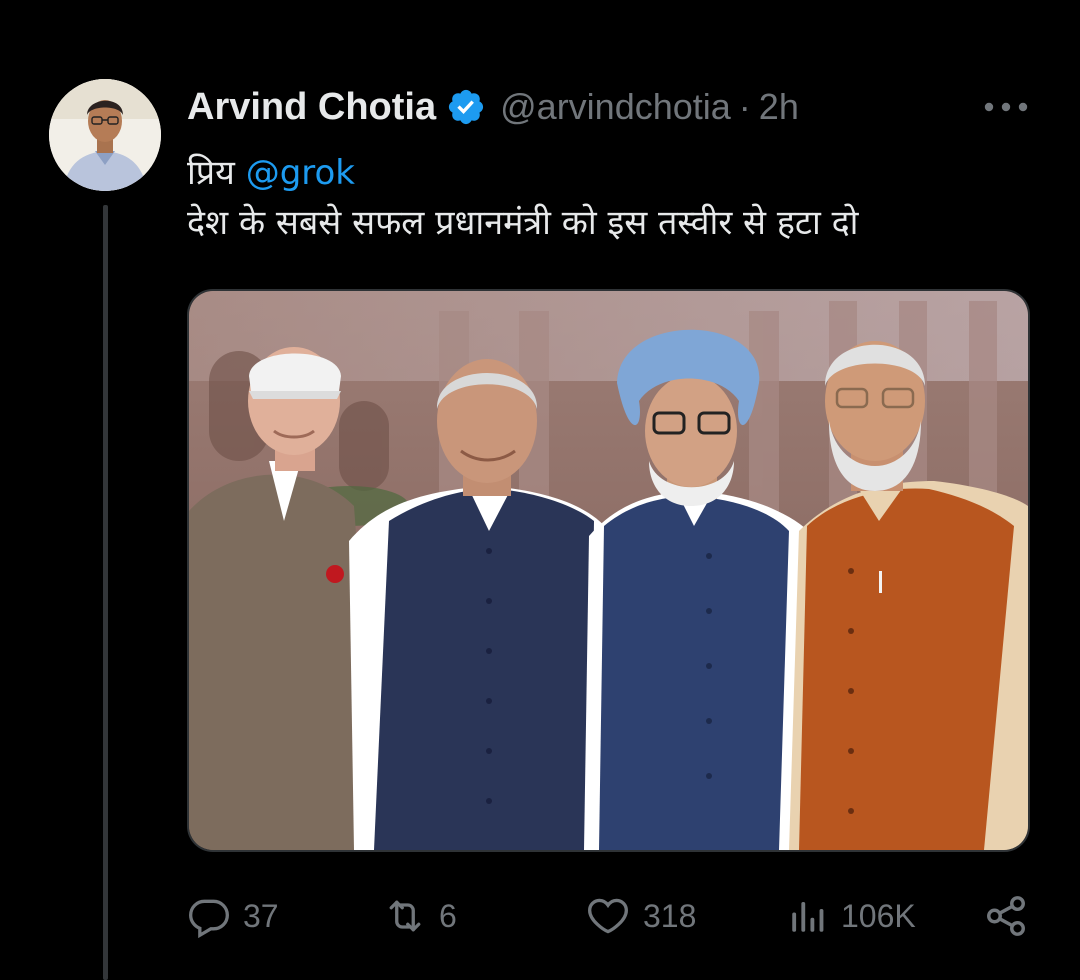  I want to click on greeting-text: प्रिय, so click(211, 173).